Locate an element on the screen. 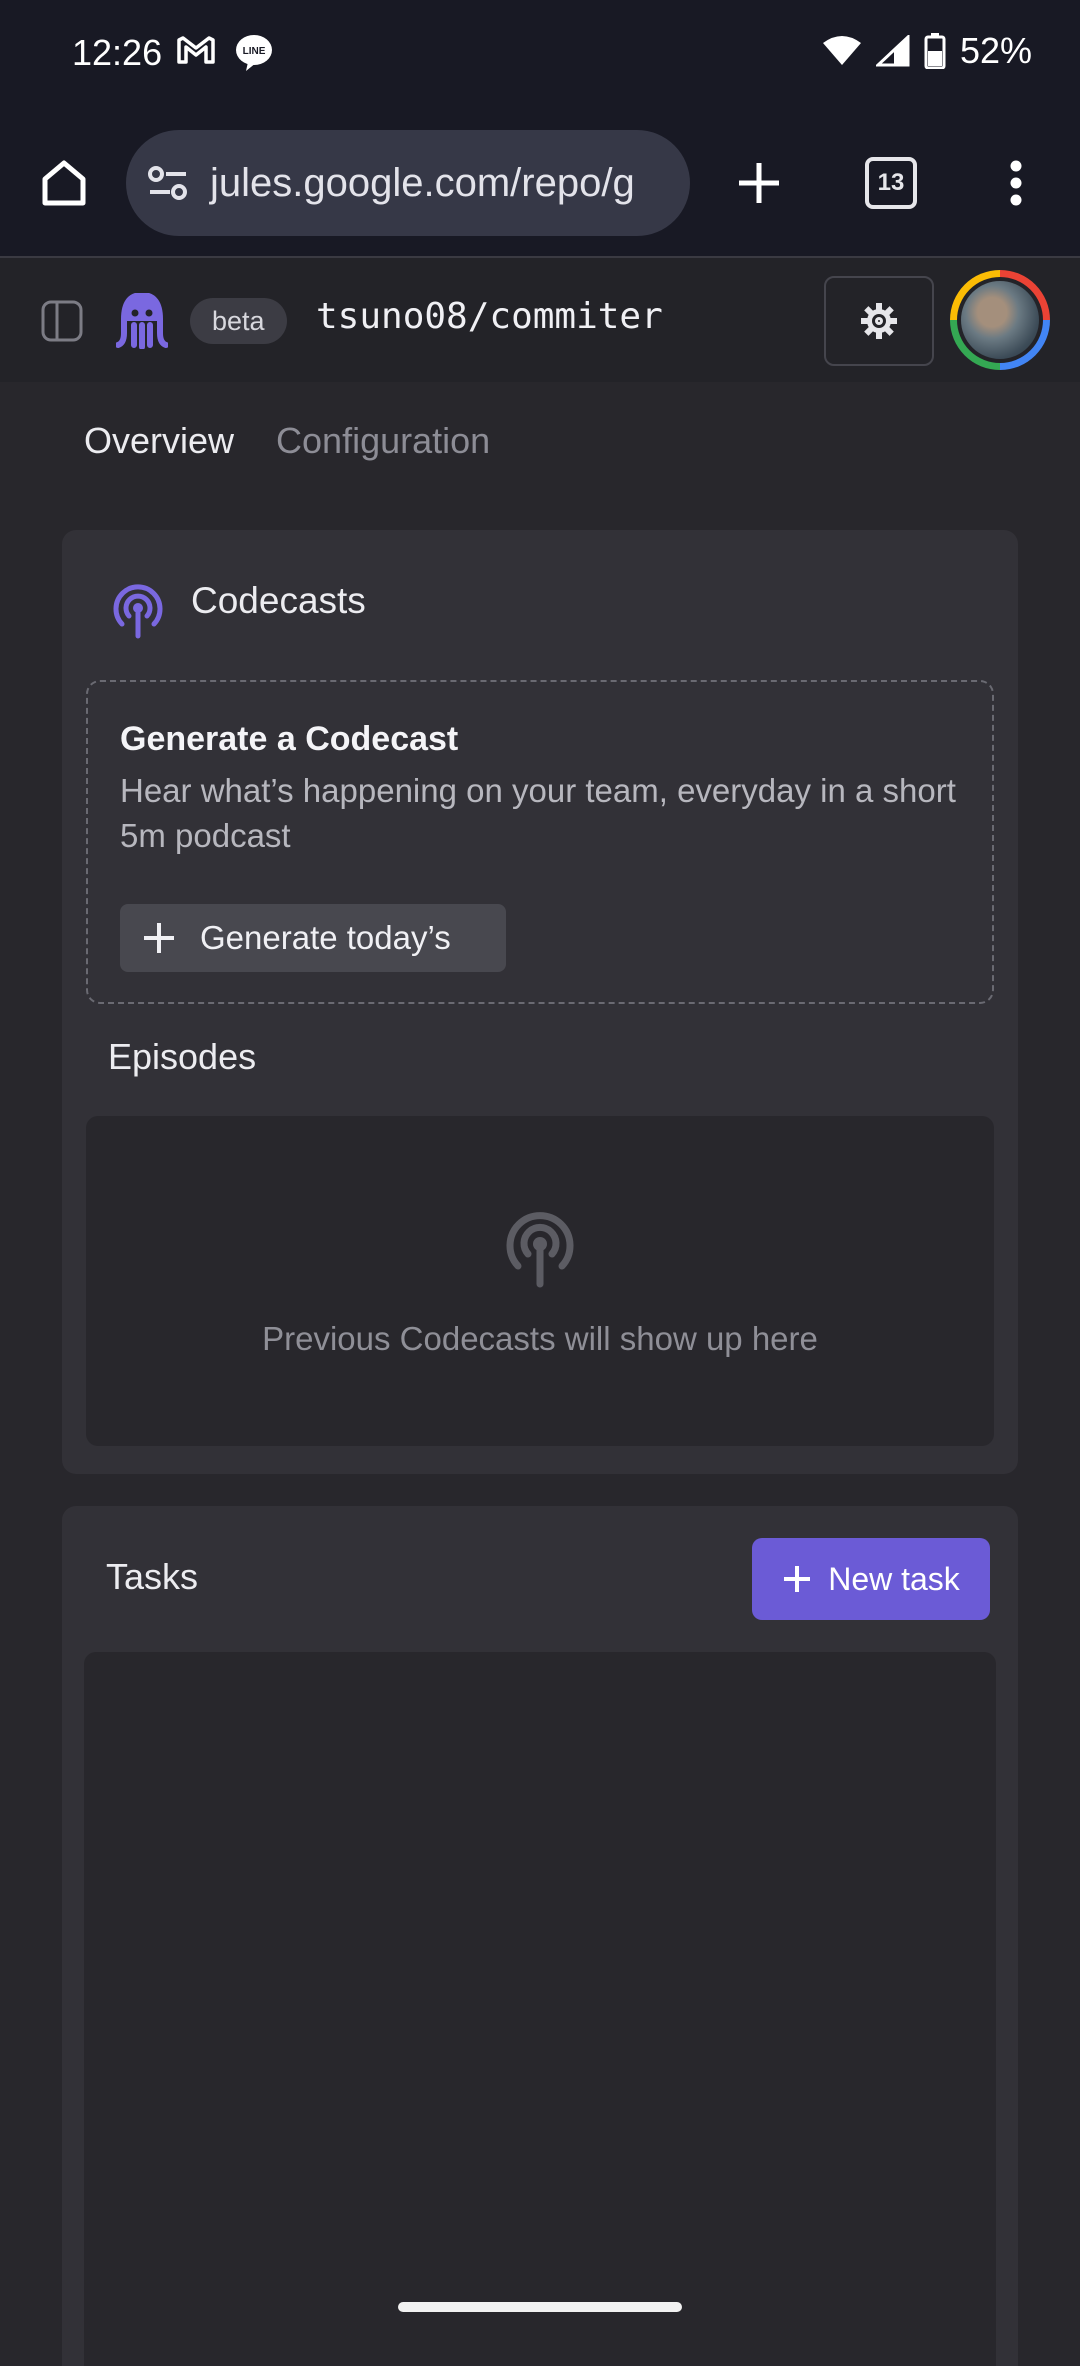 This screenshot has width=1080, height=2366. gear-icon is located at coordinates (879, 321).